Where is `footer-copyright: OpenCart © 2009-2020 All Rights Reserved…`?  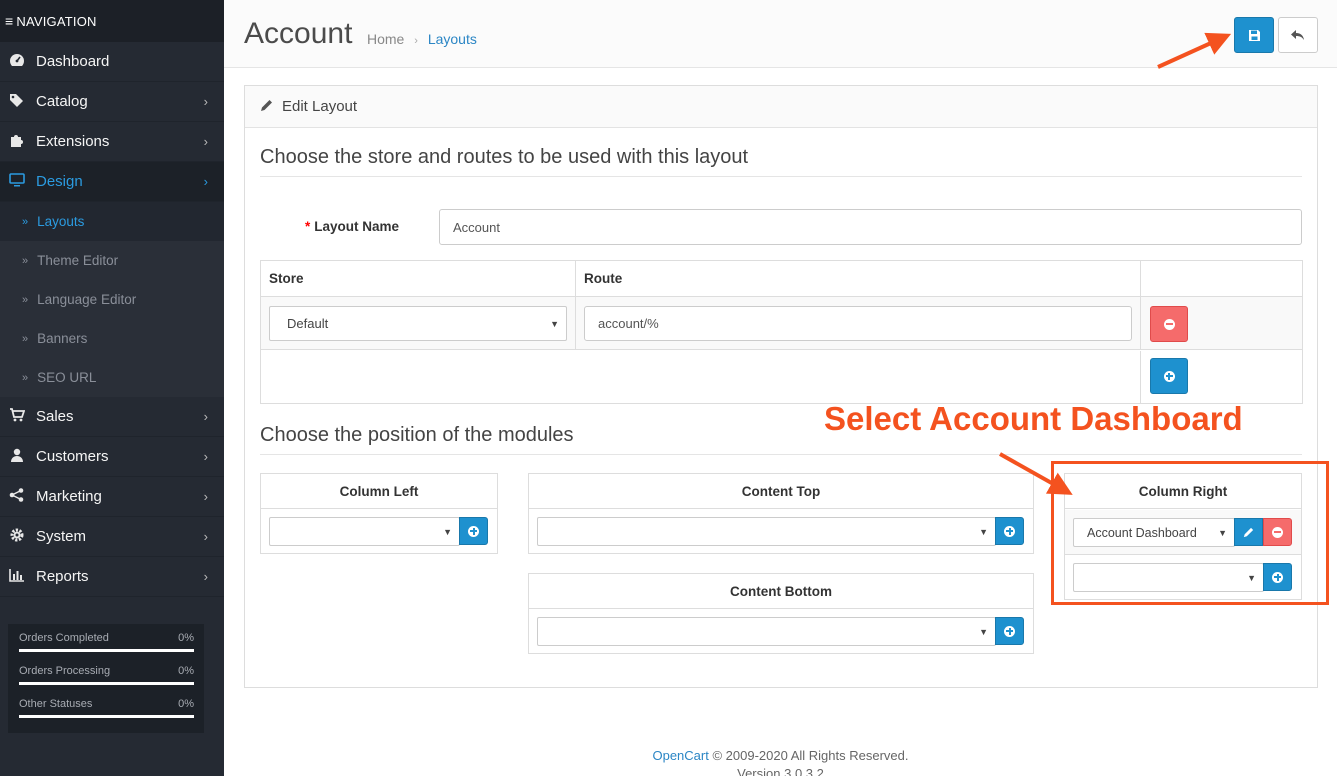 footer-copyright: OpenCart © 2009-2020 All Rights Reserved… is located at coordinates (780, 755).